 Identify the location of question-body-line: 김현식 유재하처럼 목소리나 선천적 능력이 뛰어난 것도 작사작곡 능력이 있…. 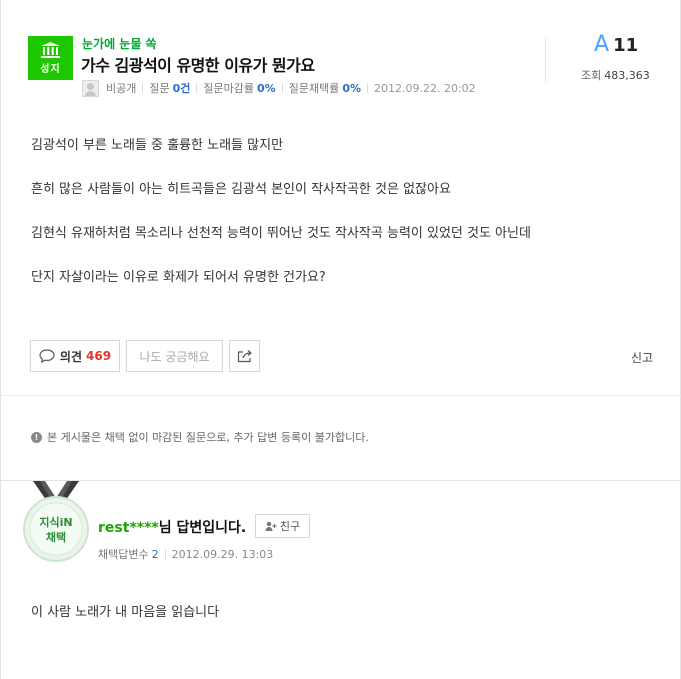
(281, 233).